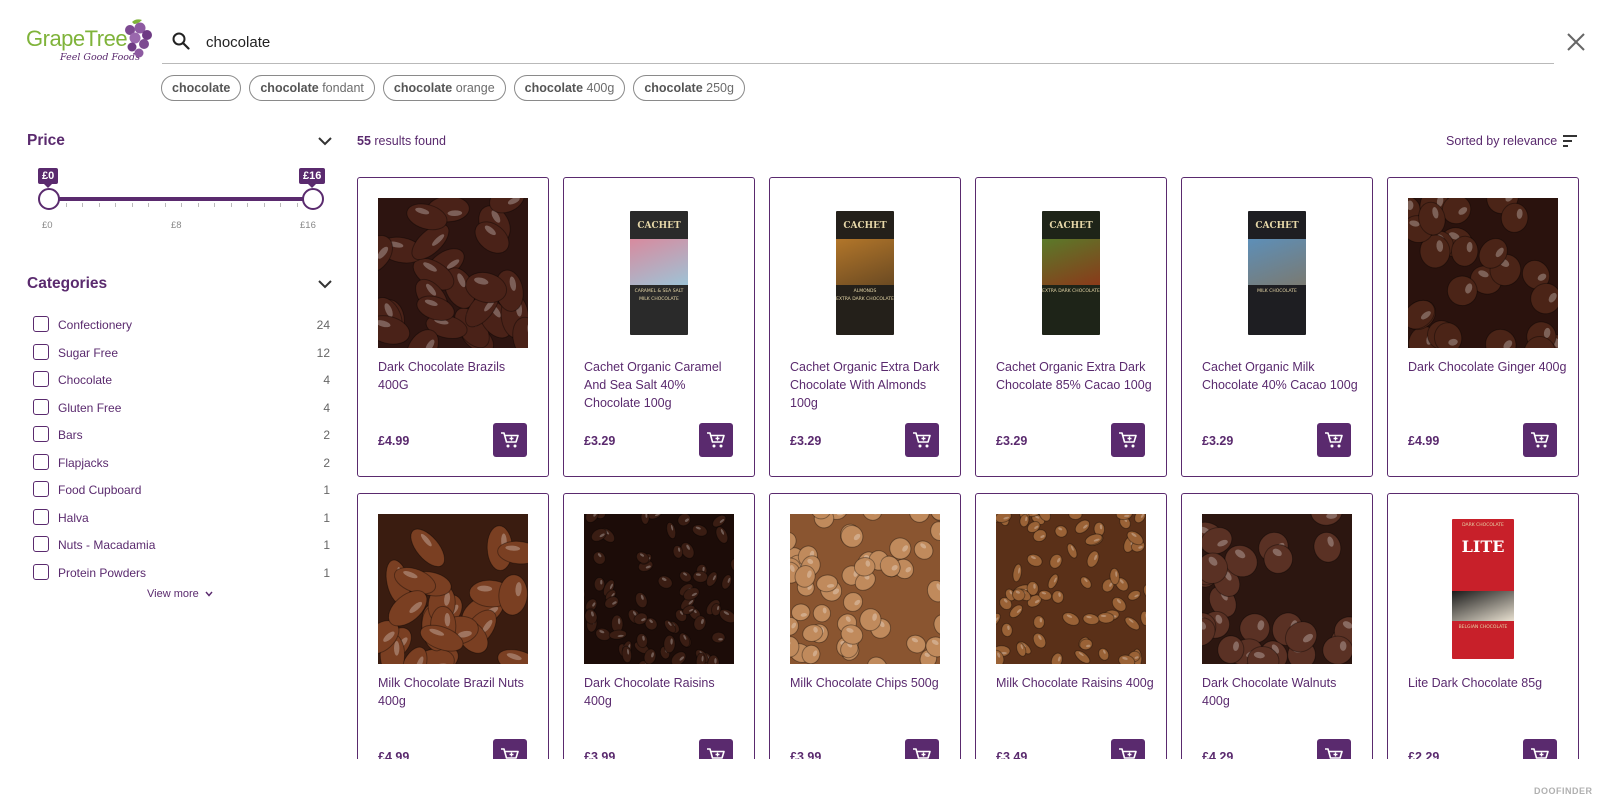  Describe the element at coordinates (659, 273) in the screenshot. I see `product-image: CACHET CARAMEL & SEA SALT MILK CHOCOLATE` at that location.